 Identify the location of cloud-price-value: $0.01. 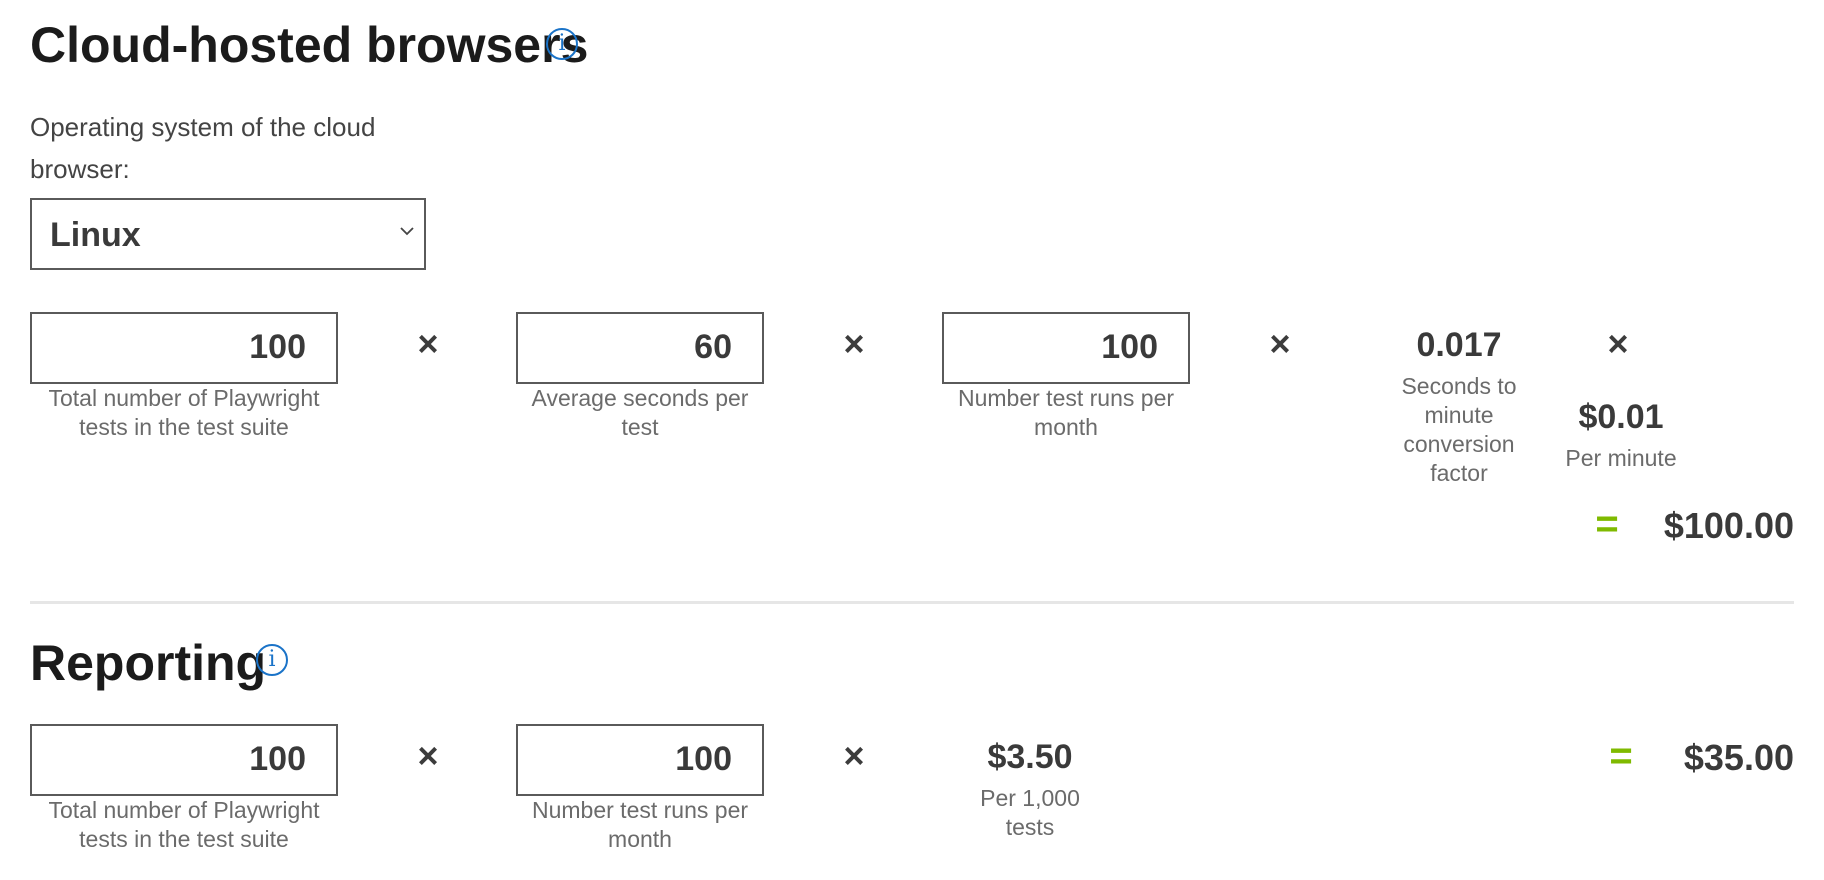
(1621, 417).